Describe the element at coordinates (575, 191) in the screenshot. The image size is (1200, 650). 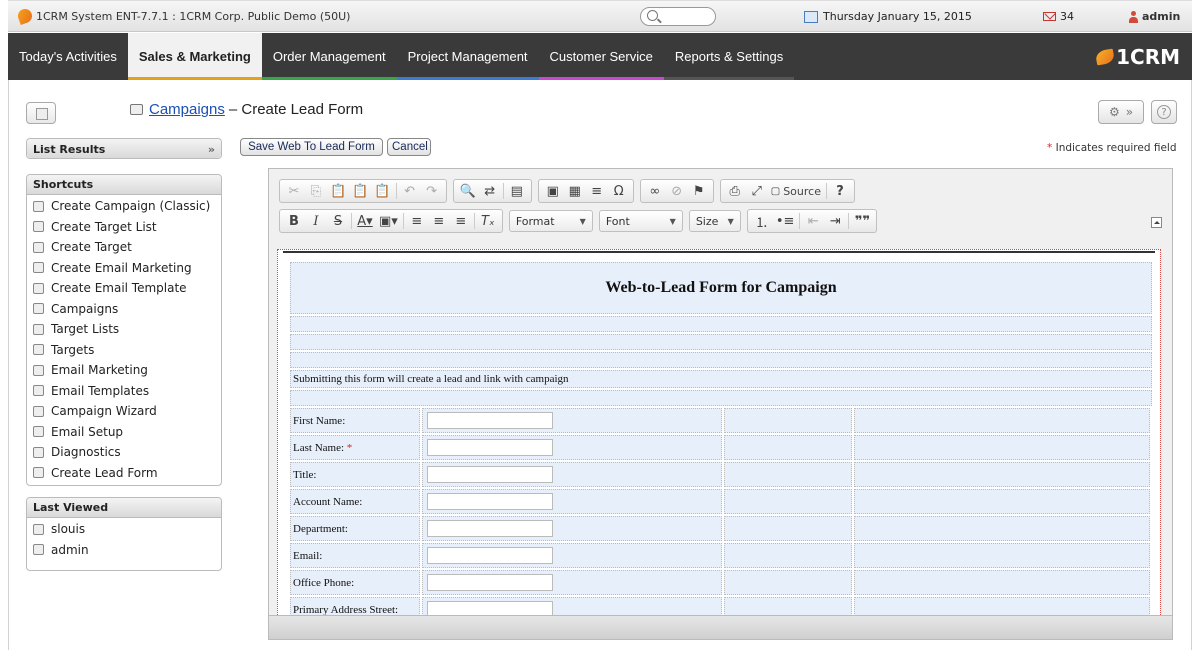
I see `table-icon: ▦` at that location.